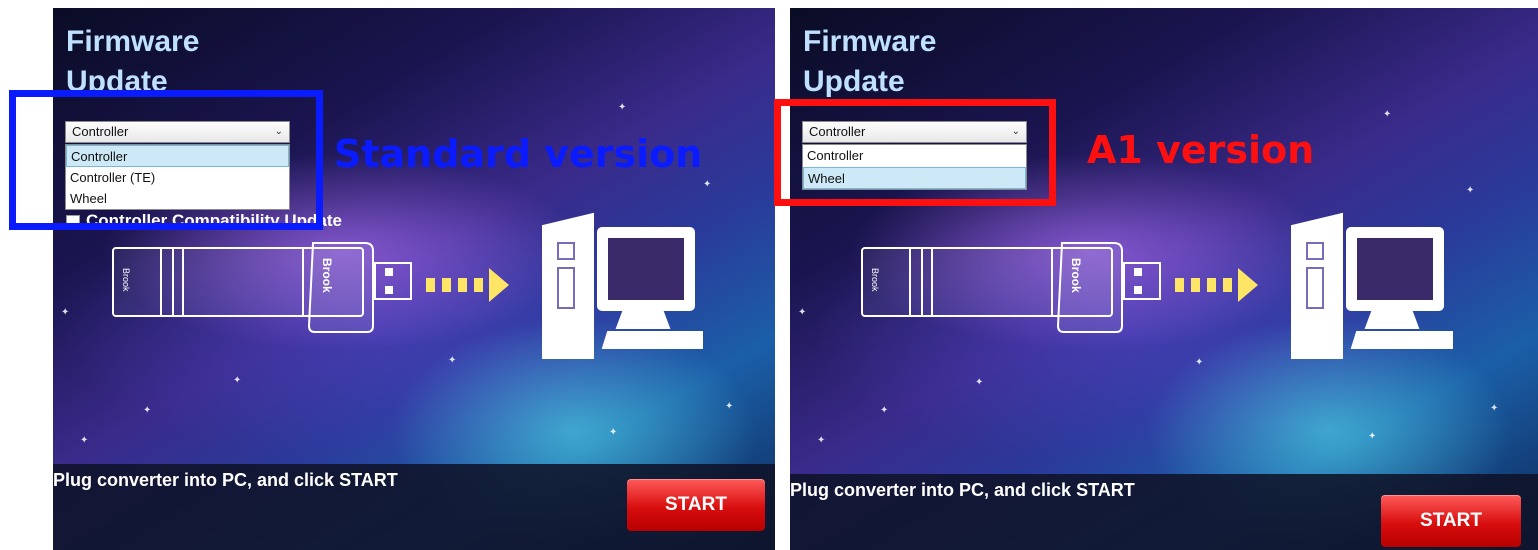  I want to click on dropdown-option-controller-te: Controller (TE), so click(177, 178).